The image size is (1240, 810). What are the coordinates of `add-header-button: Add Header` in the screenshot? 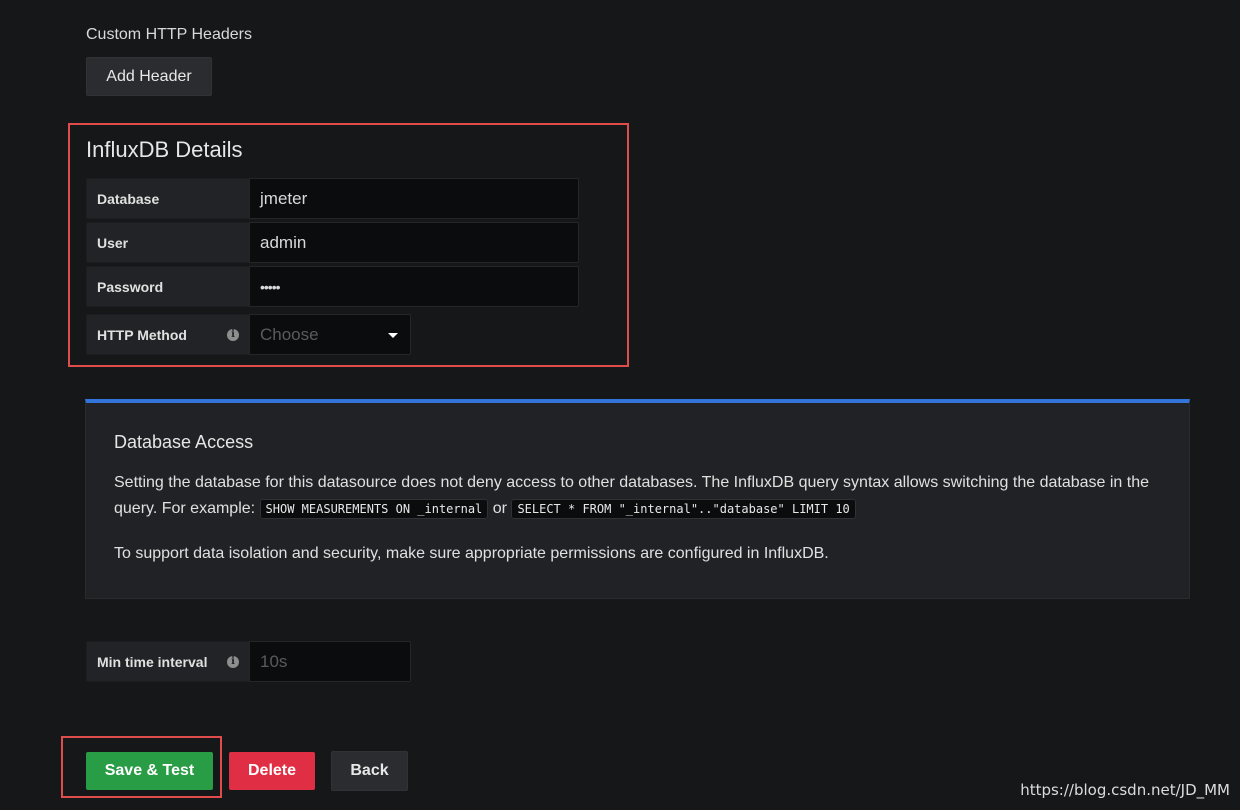 It's located at (149, 76).